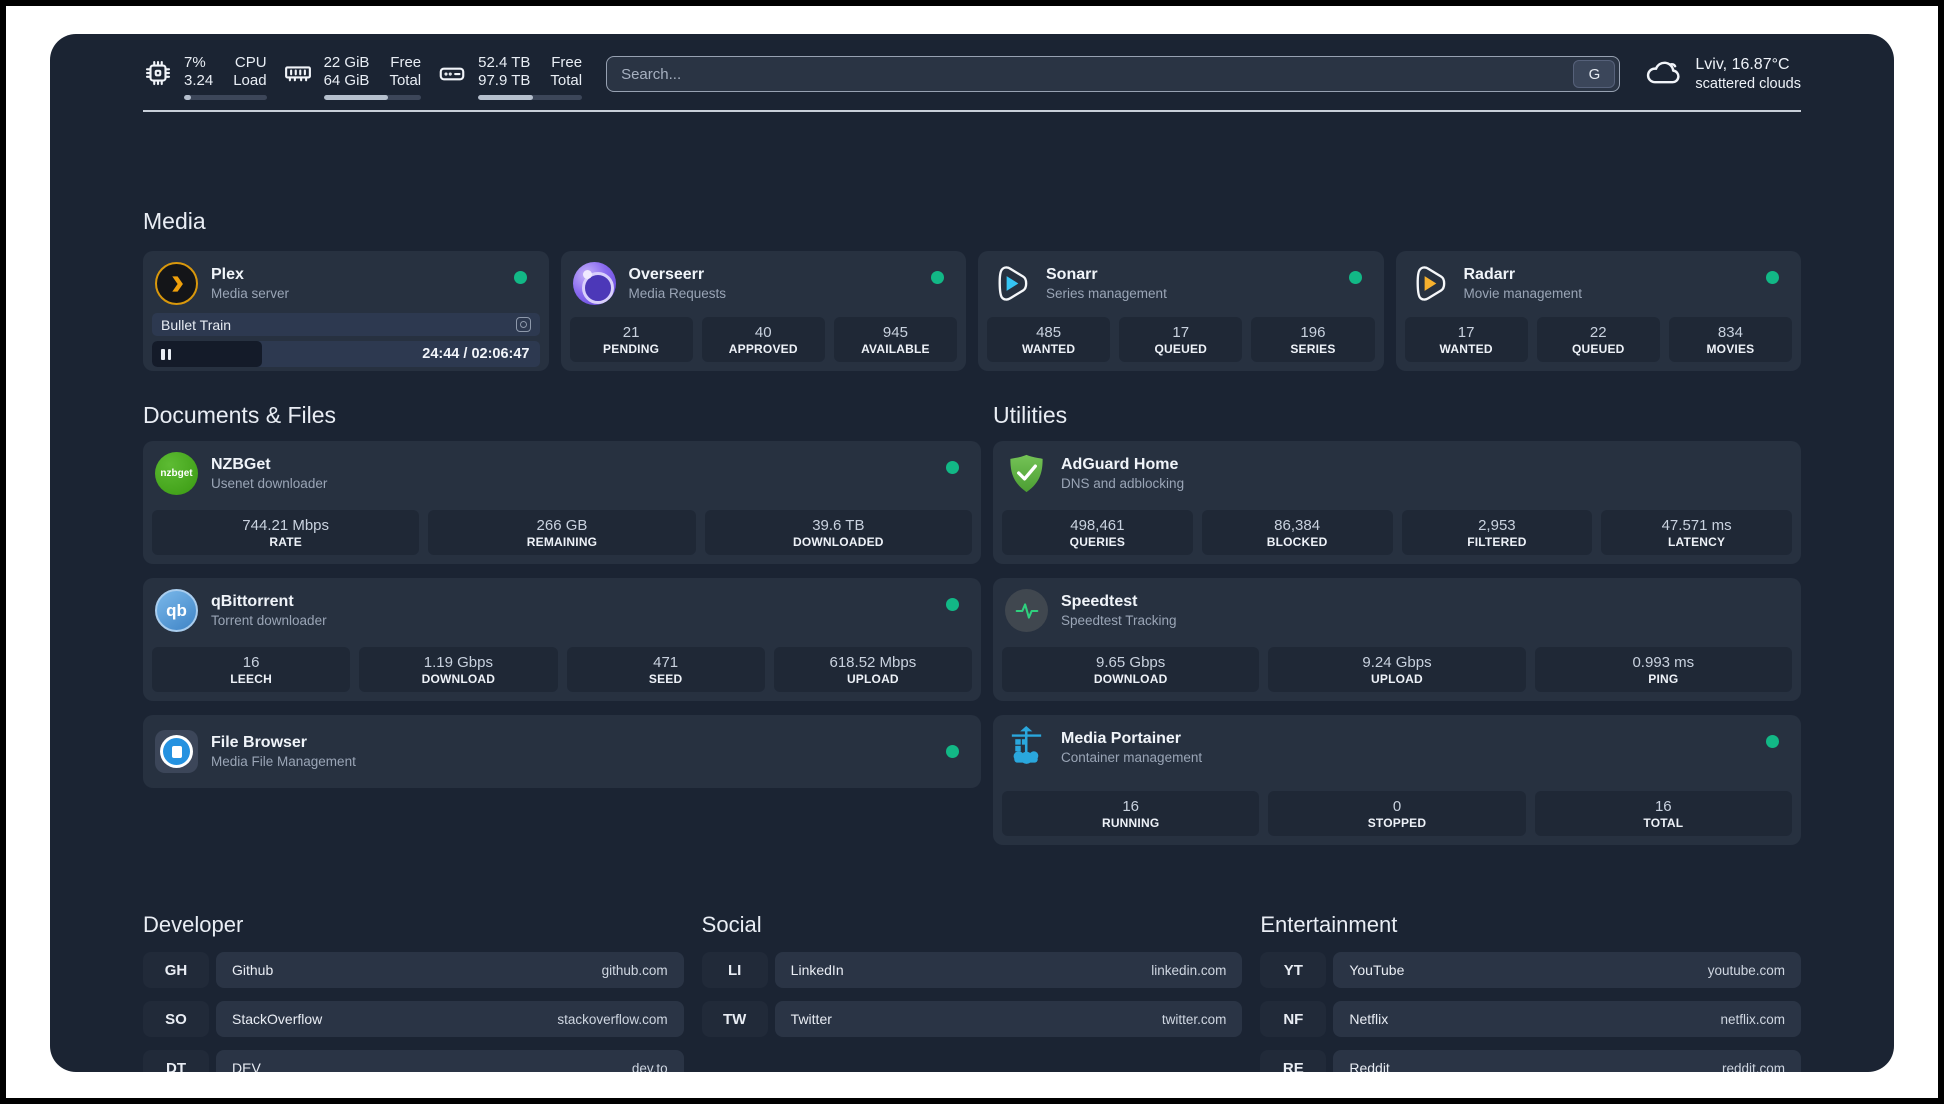 The image size is (1944, 1104). What do you see at coordinates (269, 620) in the screenshot?
I see `app-description: Torrent downloader` at bounding box center [269, 620].